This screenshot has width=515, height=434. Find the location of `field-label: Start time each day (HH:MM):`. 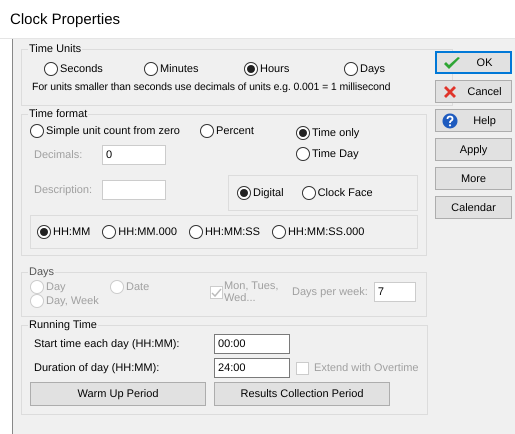

field-label: Start time each day (HH:MM): is located at coordinates (107, 344).